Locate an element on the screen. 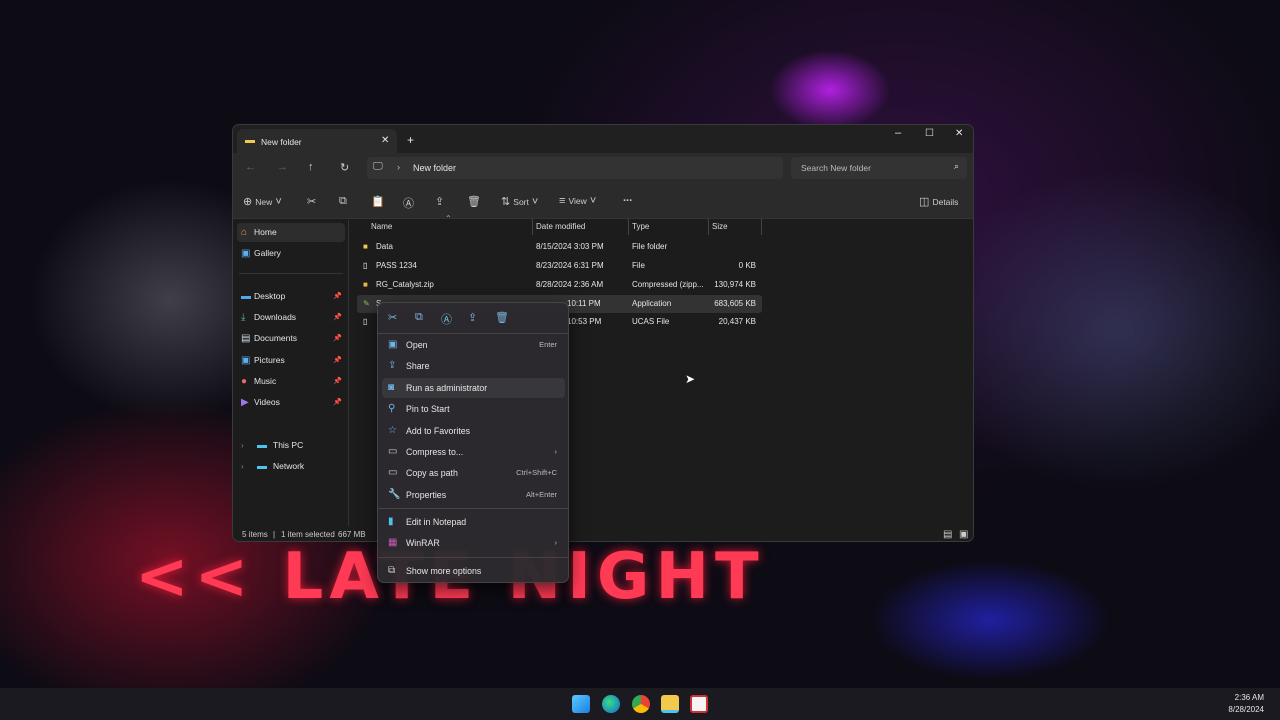 The height and width of the screenshot is (720, 1280). file-explorer-icon is located at coordinates (670, 704).